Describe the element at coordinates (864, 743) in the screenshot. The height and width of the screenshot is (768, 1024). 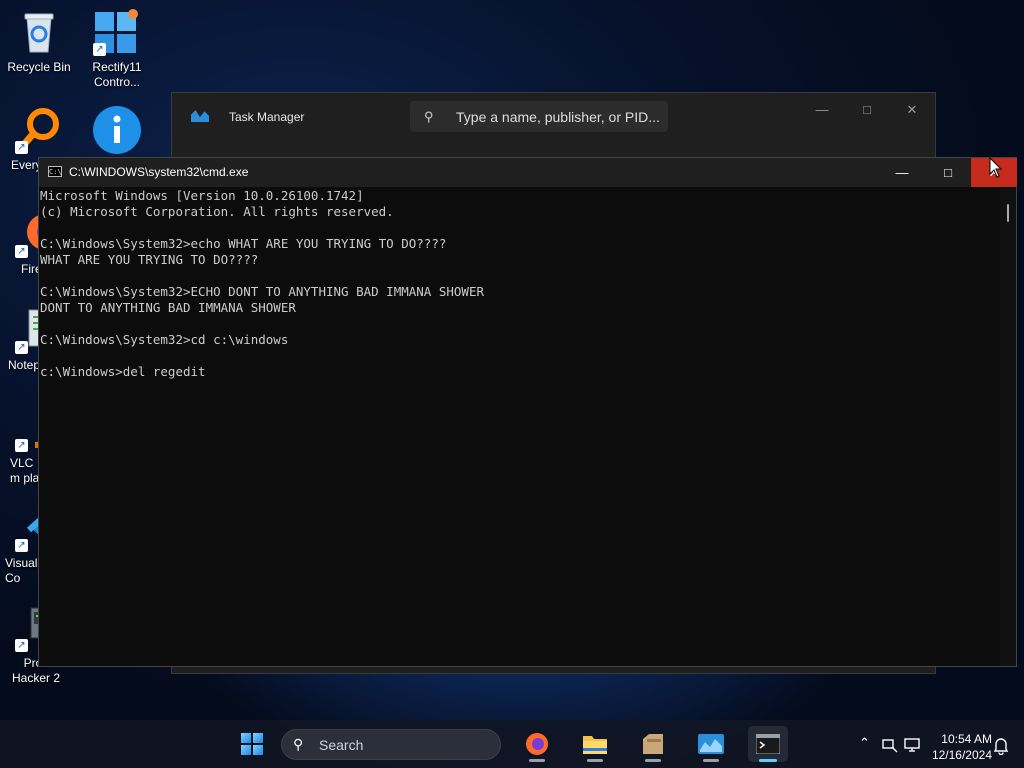
I see `show-hidden-icons-chevron-icon: ⌃` at that location.